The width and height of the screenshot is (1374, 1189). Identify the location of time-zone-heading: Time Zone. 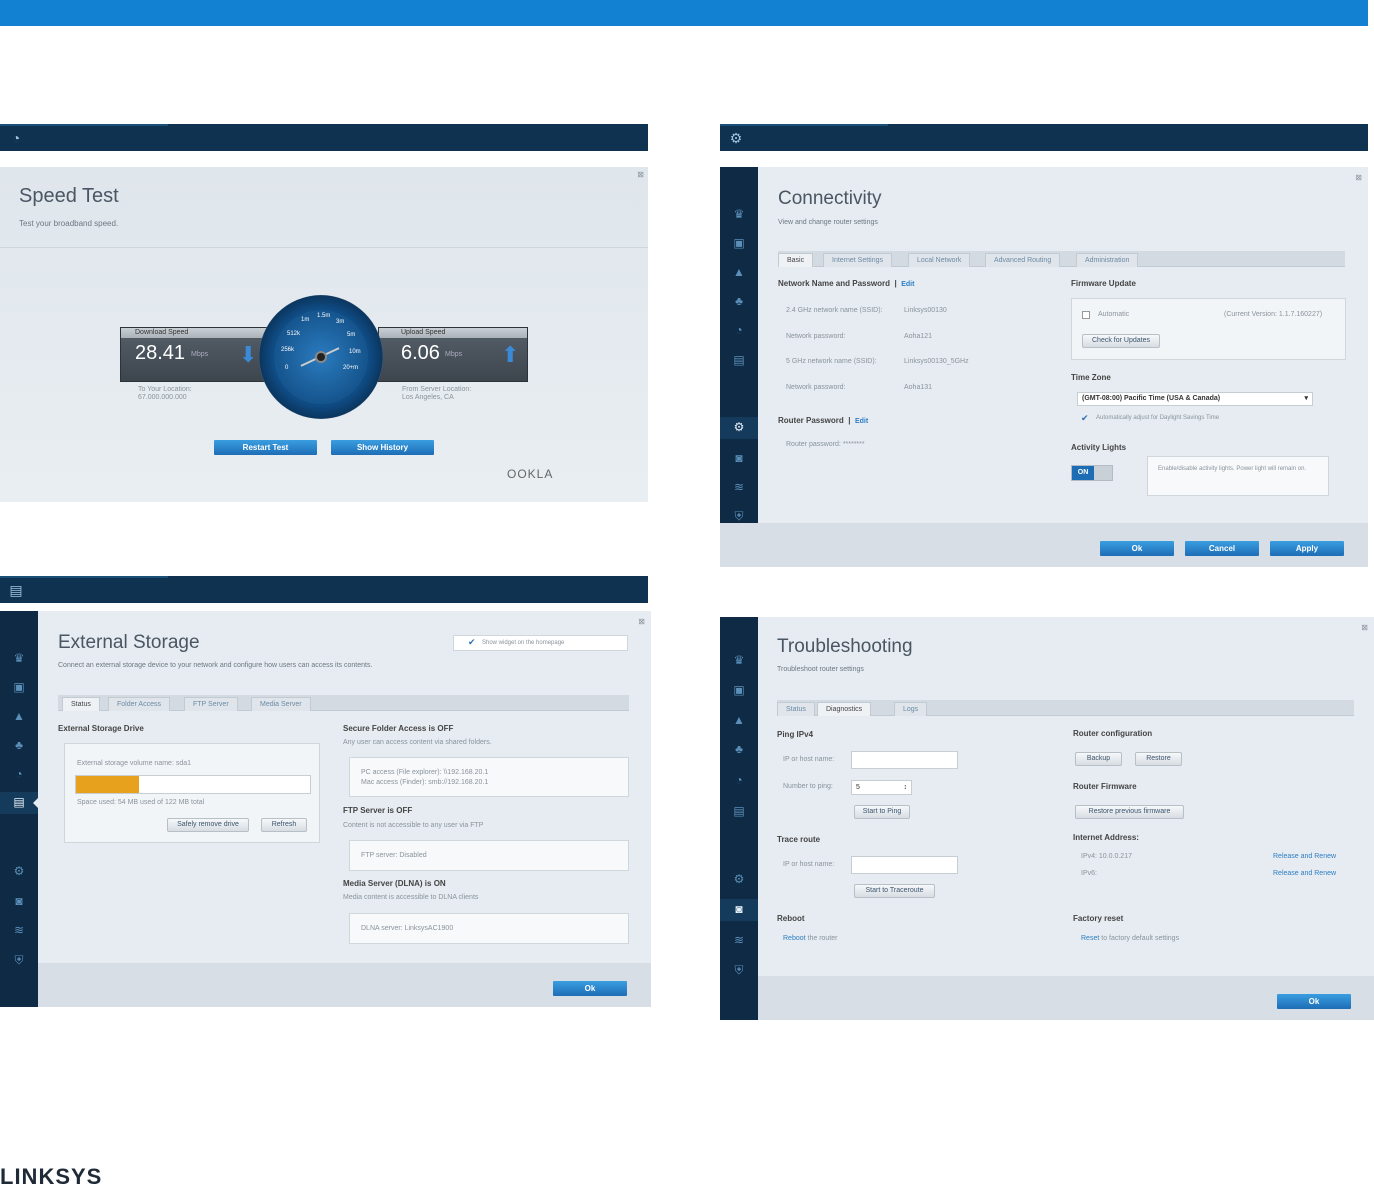
(1091, 377).